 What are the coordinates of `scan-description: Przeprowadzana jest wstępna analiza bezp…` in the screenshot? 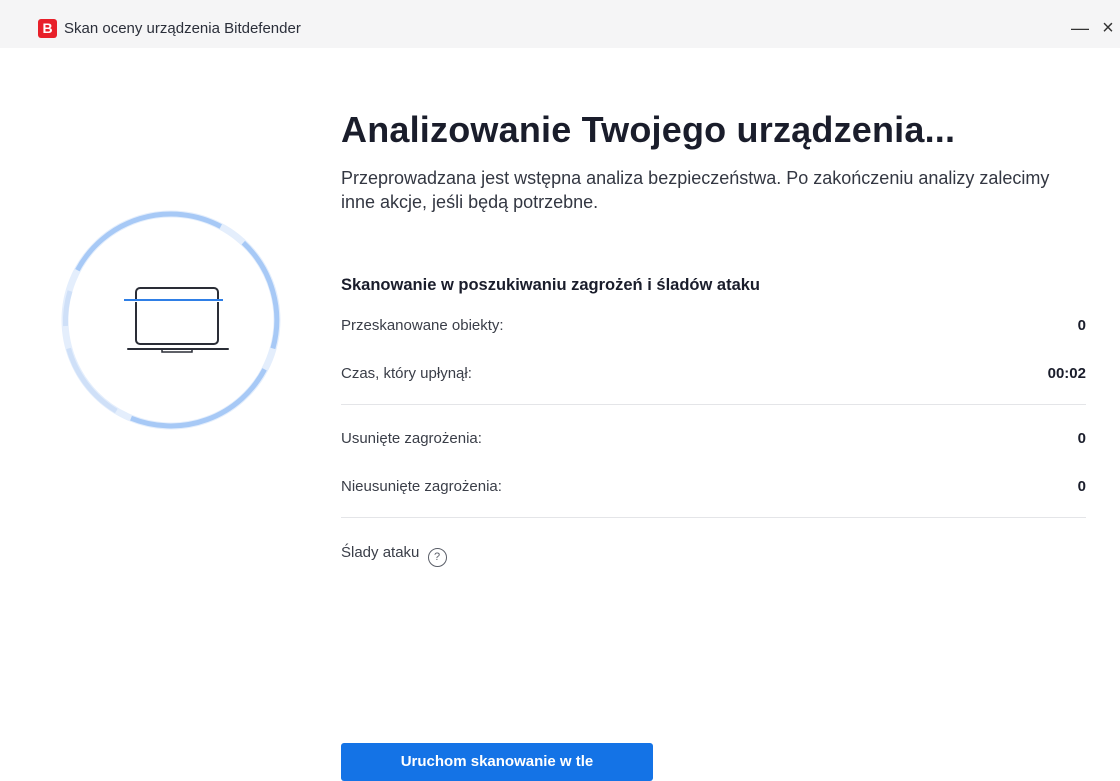 It's located at (695, 190).